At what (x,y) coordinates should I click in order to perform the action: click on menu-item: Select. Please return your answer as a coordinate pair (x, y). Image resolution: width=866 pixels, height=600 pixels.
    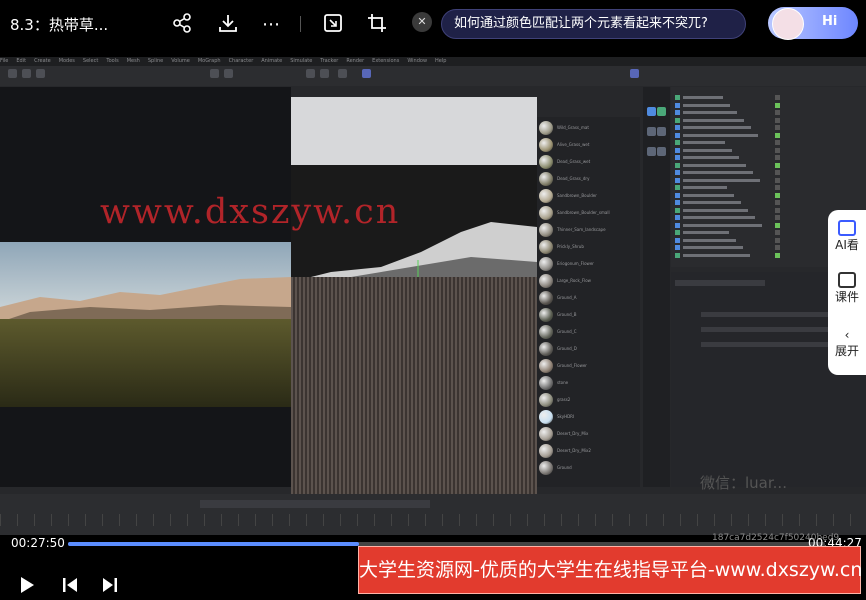
    Looking at the image, I should click on (90, 61).